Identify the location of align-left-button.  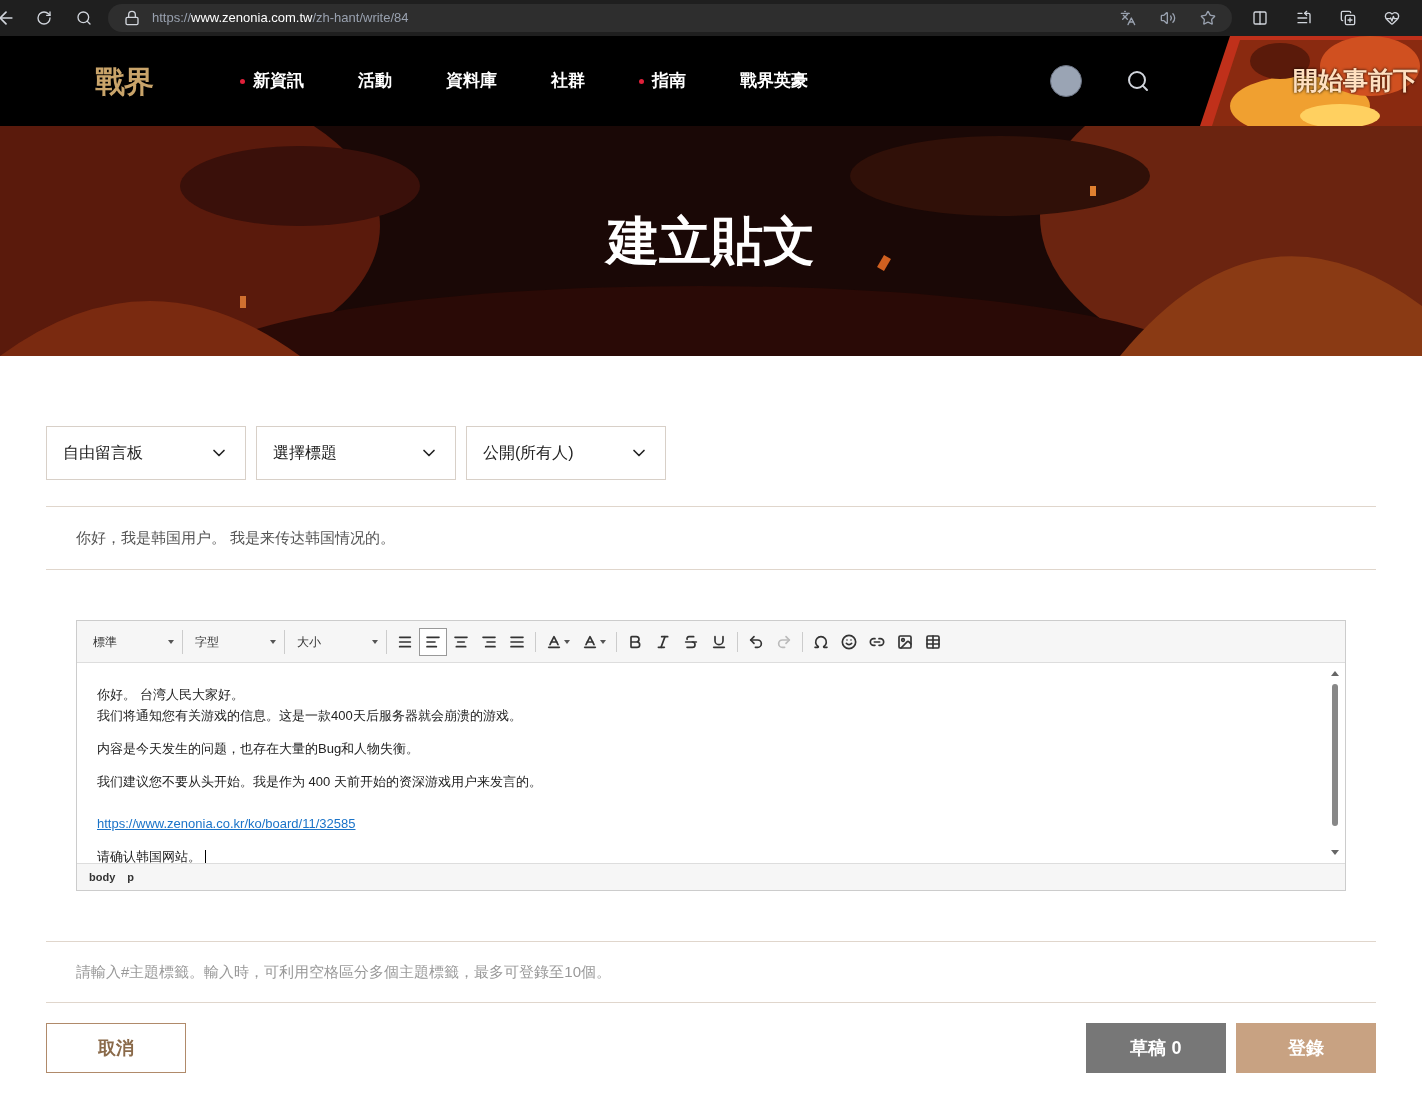
(433, 641).